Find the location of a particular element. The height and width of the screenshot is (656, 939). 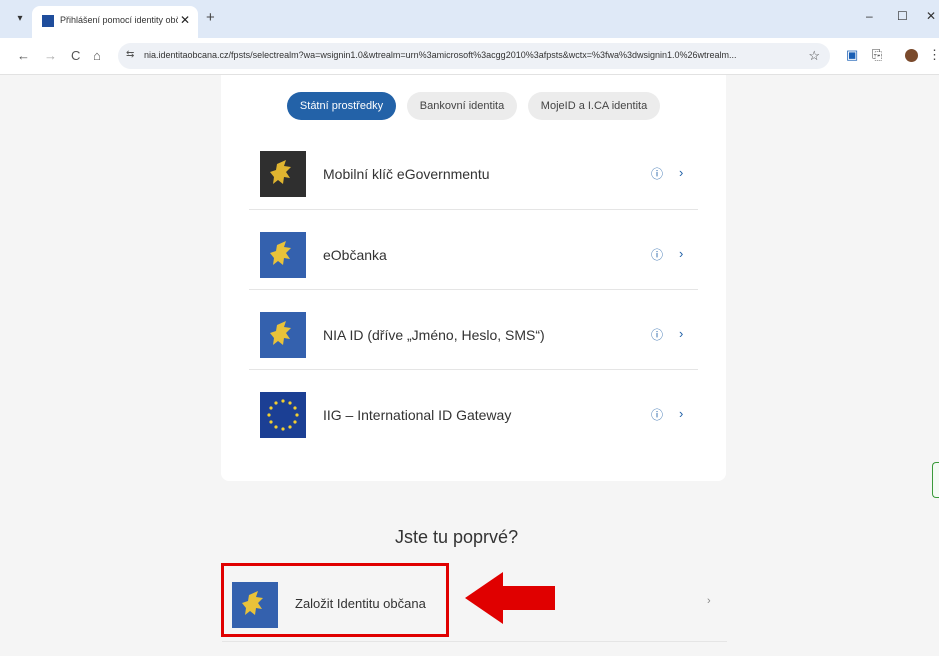

forward-icon: → is located at coordinates (50, 55).